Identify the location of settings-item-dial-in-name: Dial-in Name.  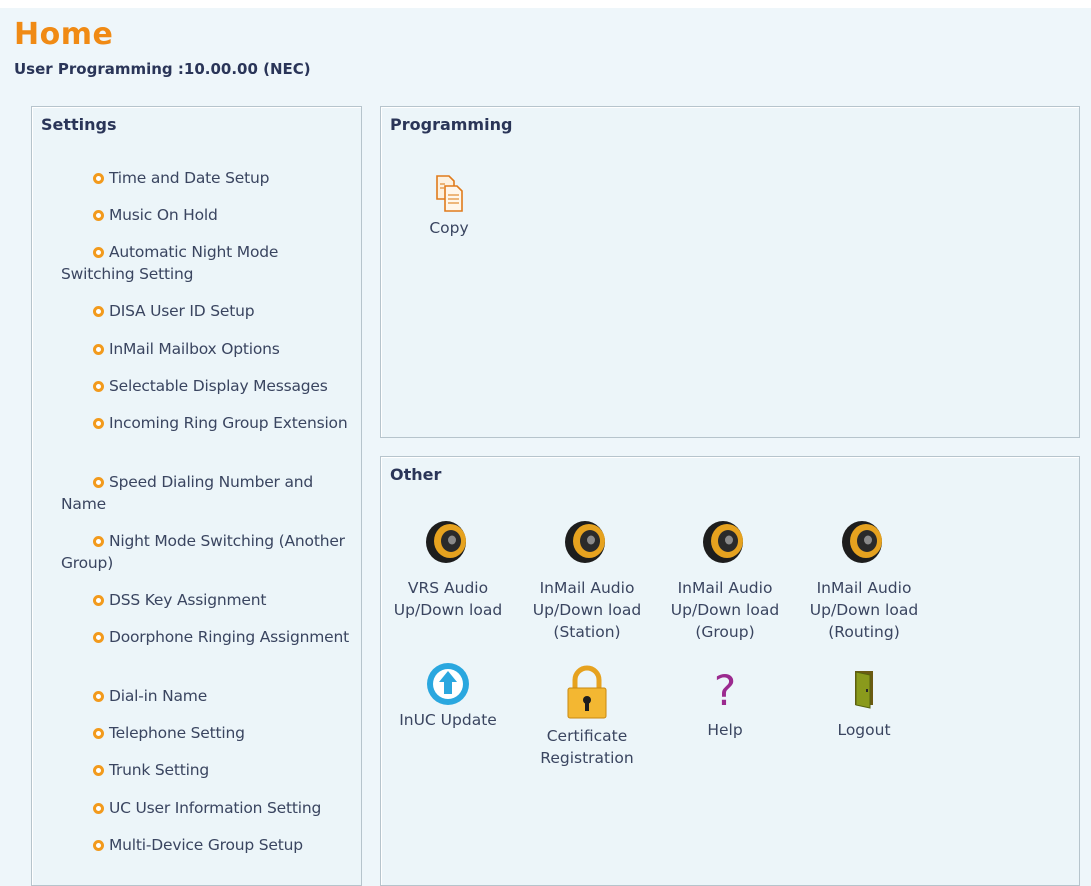
(206, 696).